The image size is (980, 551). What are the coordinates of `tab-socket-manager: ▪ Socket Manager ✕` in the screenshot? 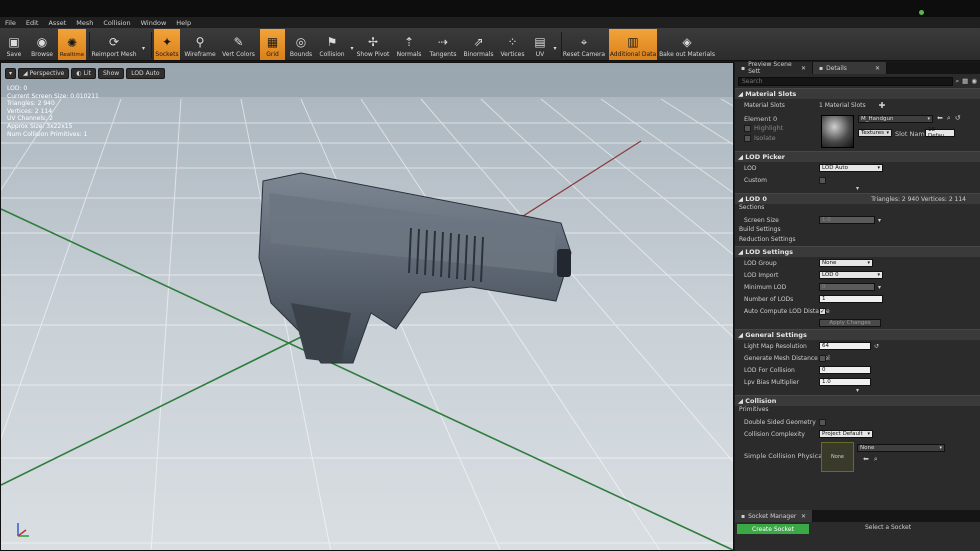 It's located at (774, 516).